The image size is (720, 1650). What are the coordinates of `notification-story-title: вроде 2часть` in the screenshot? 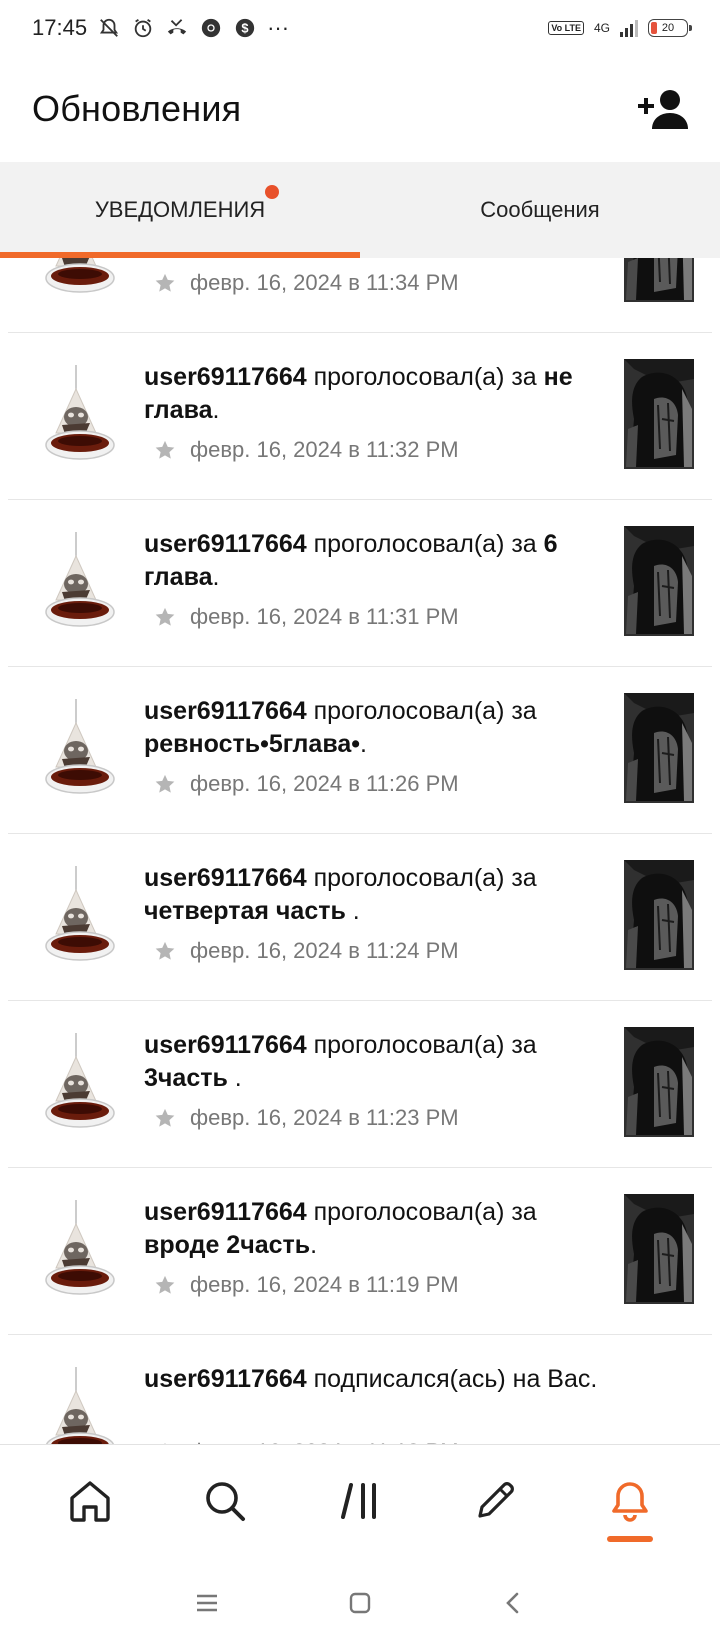 It's located at (227, 1245).